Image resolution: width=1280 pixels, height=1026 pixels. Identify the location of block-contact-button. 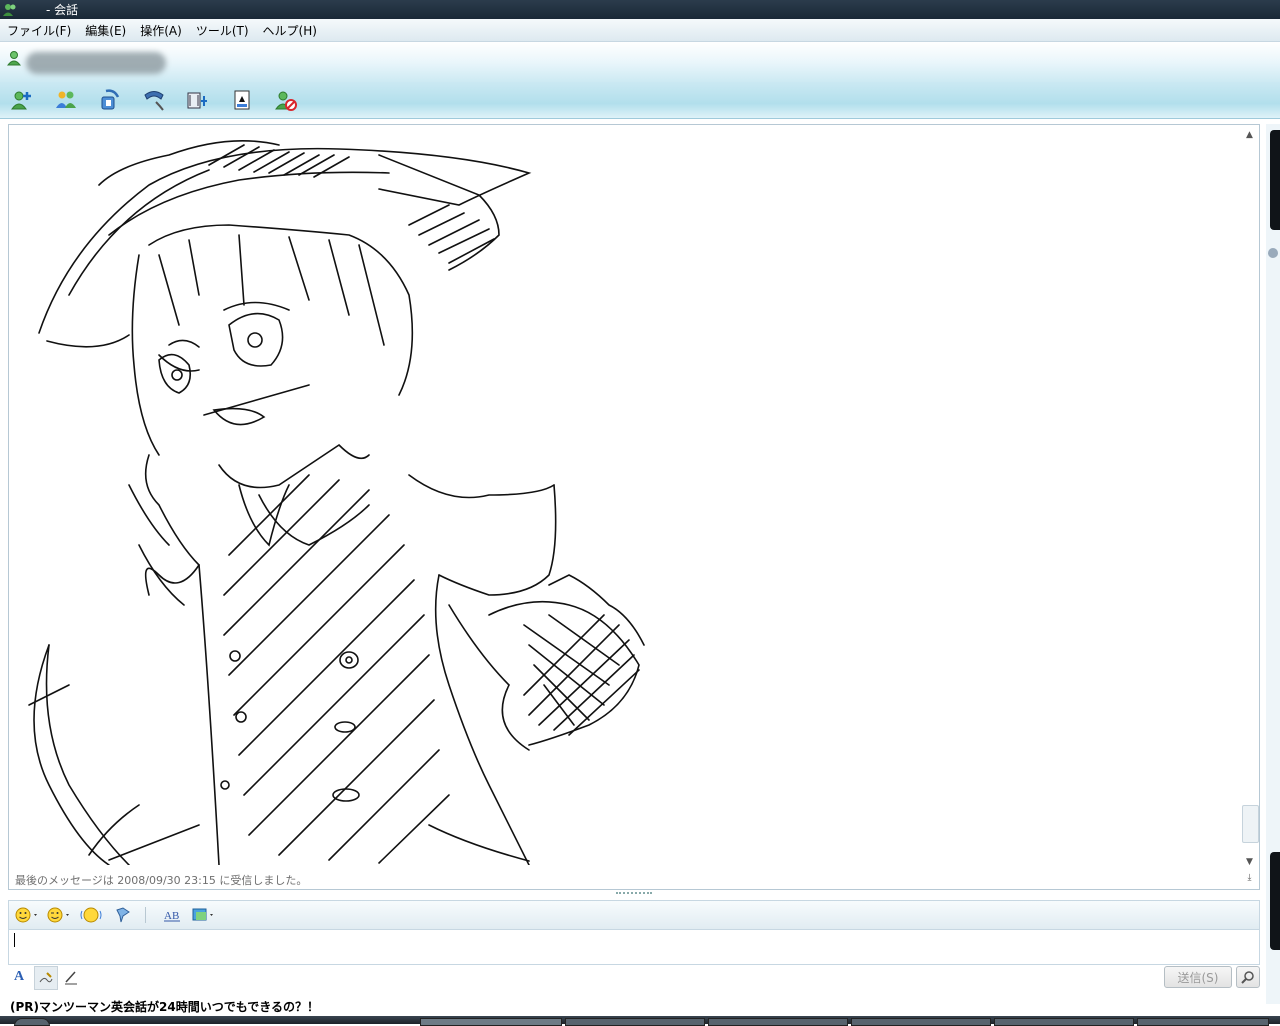
(286, 100).